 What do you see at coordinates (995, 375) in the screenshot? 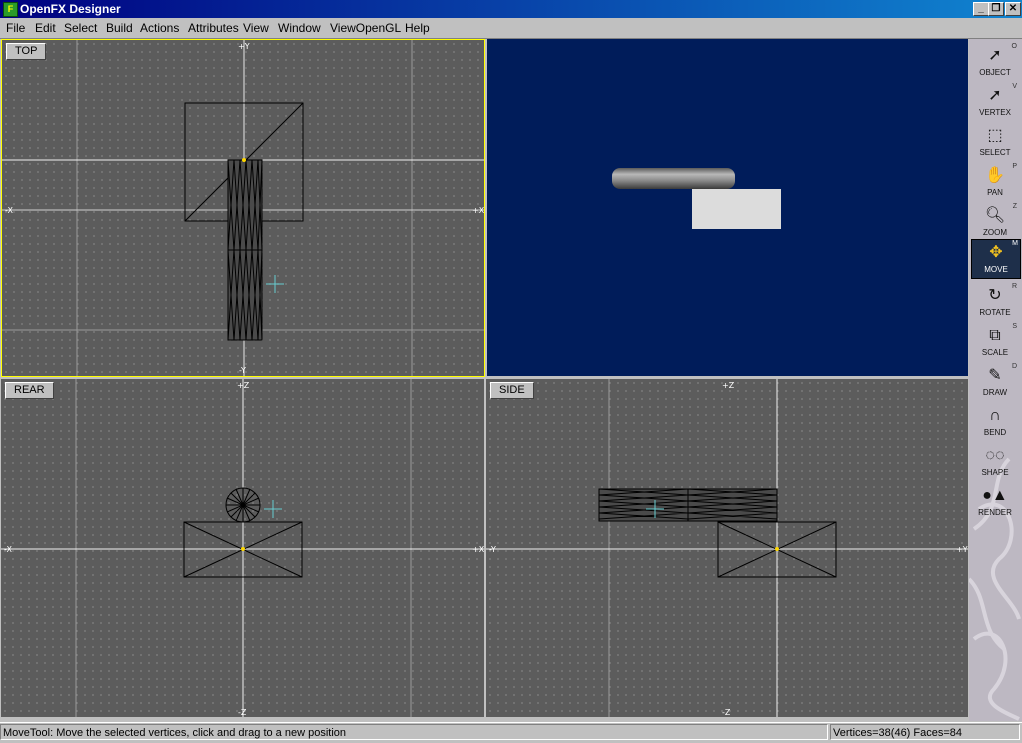
I see `pen-icon: ✎` at bounding box center [995, 375].